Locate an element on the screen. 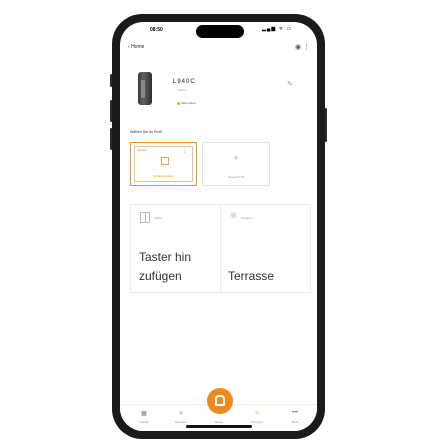  home-fab-button is located at coordinates (220, 401).